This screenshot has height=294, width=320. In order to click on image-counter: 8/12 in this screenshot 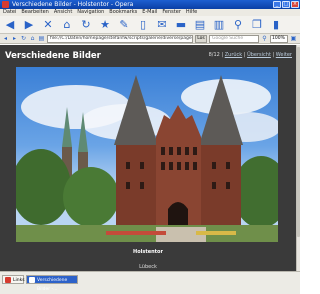, I will do `click(214, 55)`.